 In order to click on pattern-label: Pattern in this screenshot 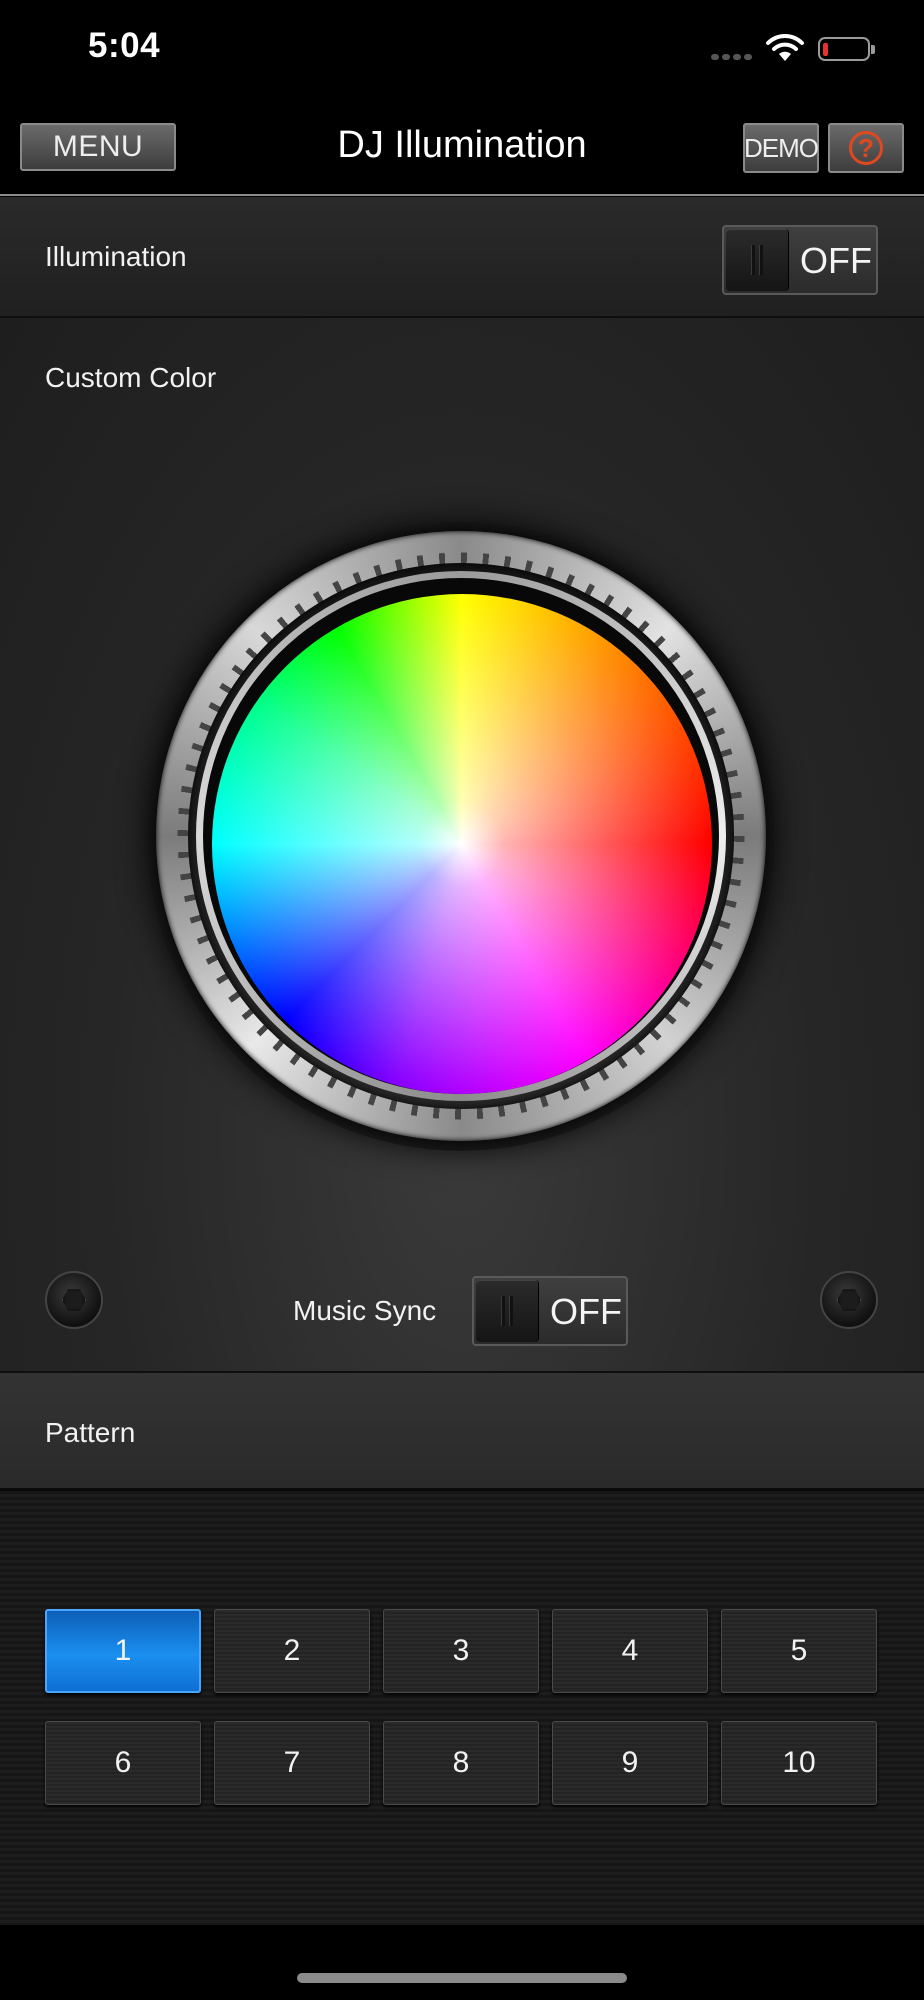, I will do `click(90, 1432)`.